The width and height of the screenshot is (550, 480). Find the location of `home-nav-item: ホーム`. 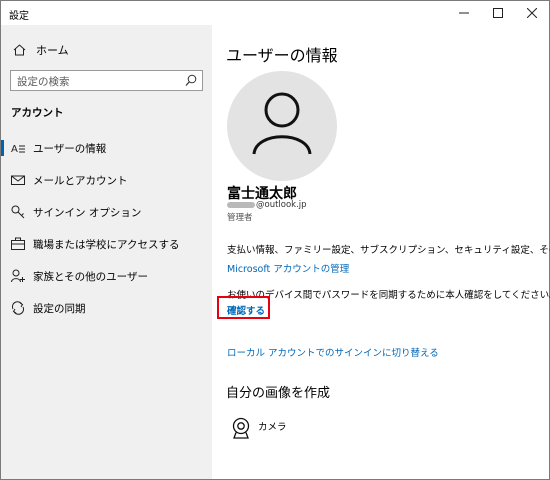

home-nav-item: ホーム is located at coordinates (41, 50).